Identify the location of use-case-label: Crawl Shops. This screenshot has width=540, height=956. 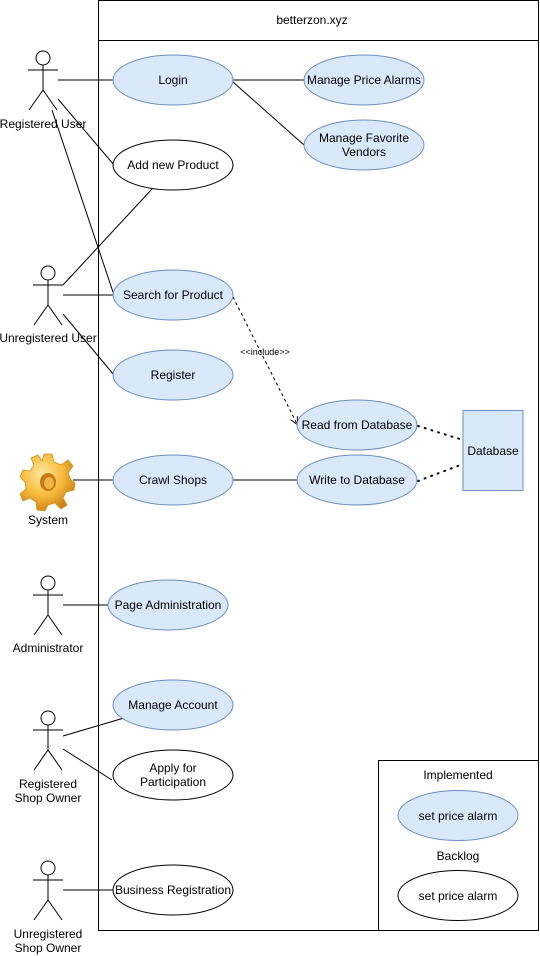
(173, 480).